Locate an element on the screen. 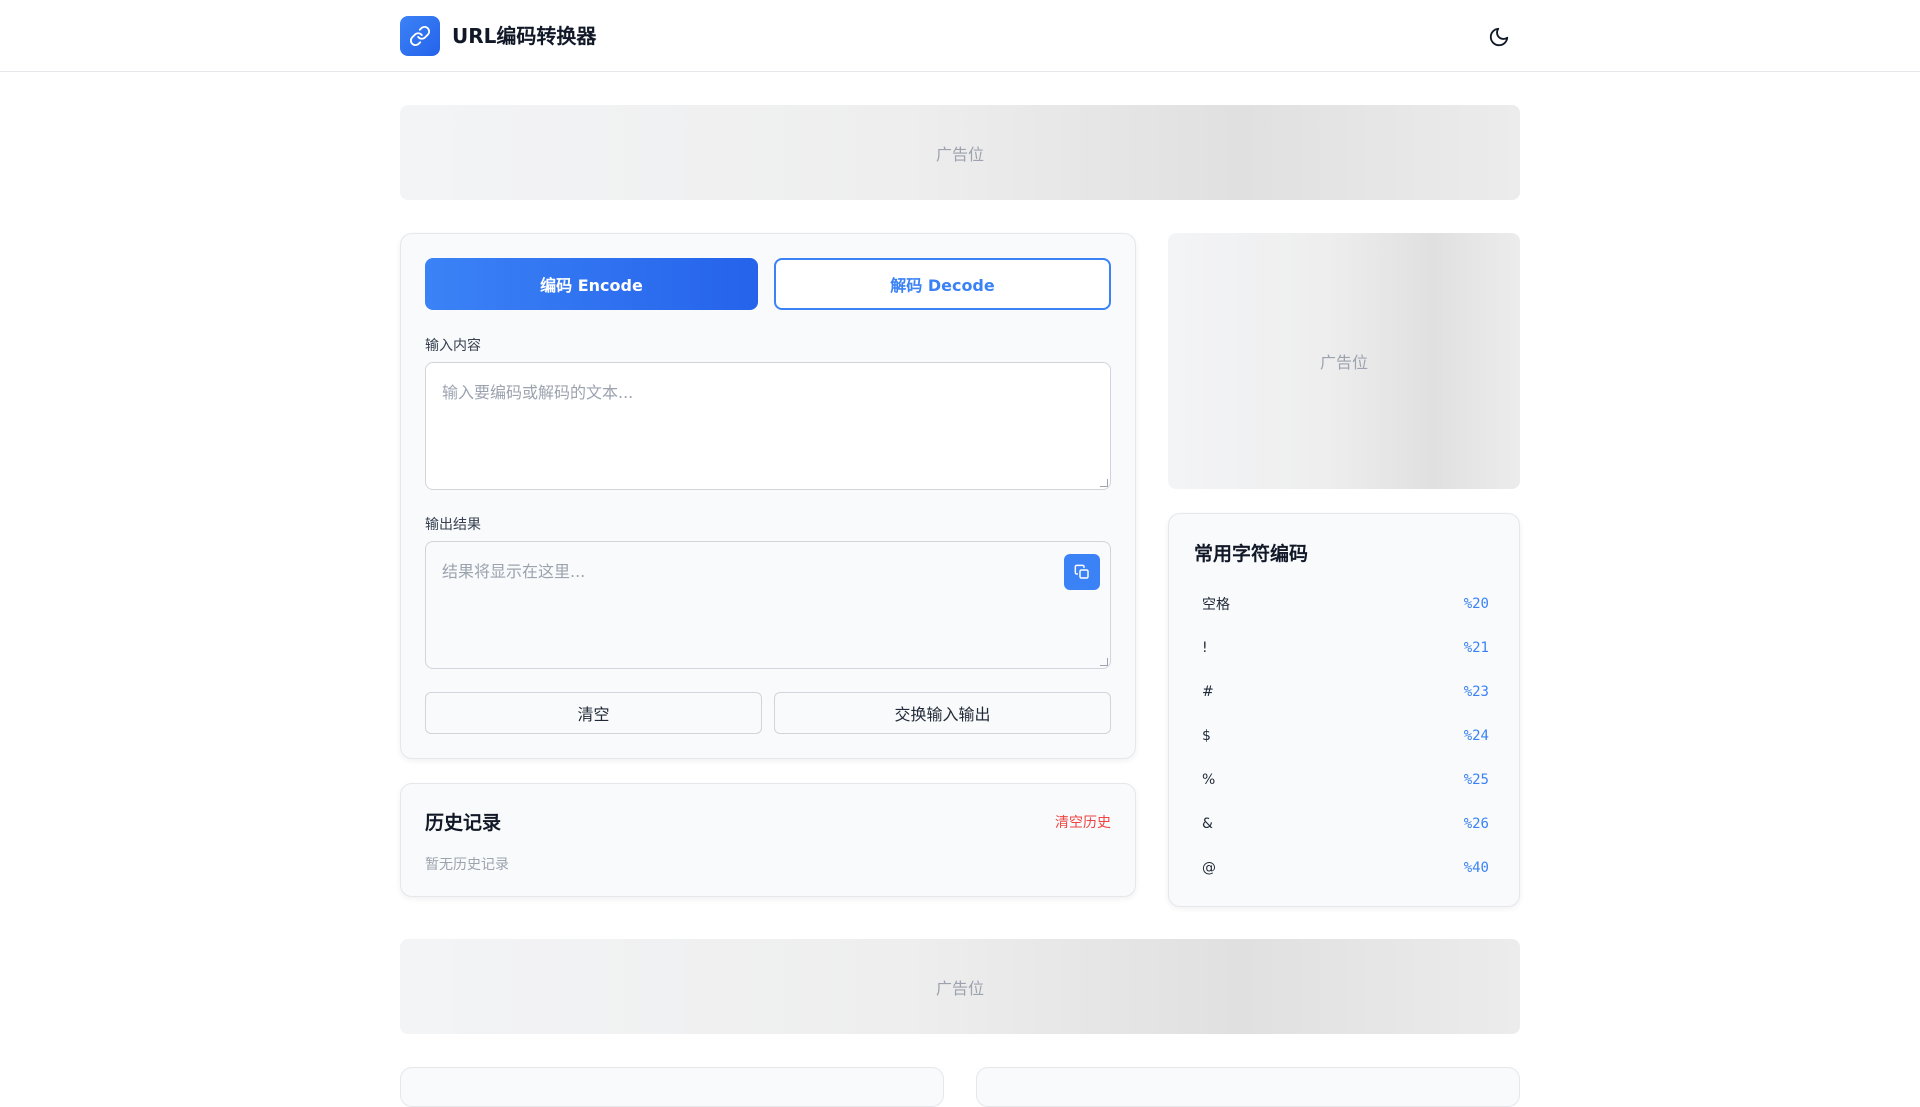  char-symbol: 空格 is located at coordinates (1216, 605).